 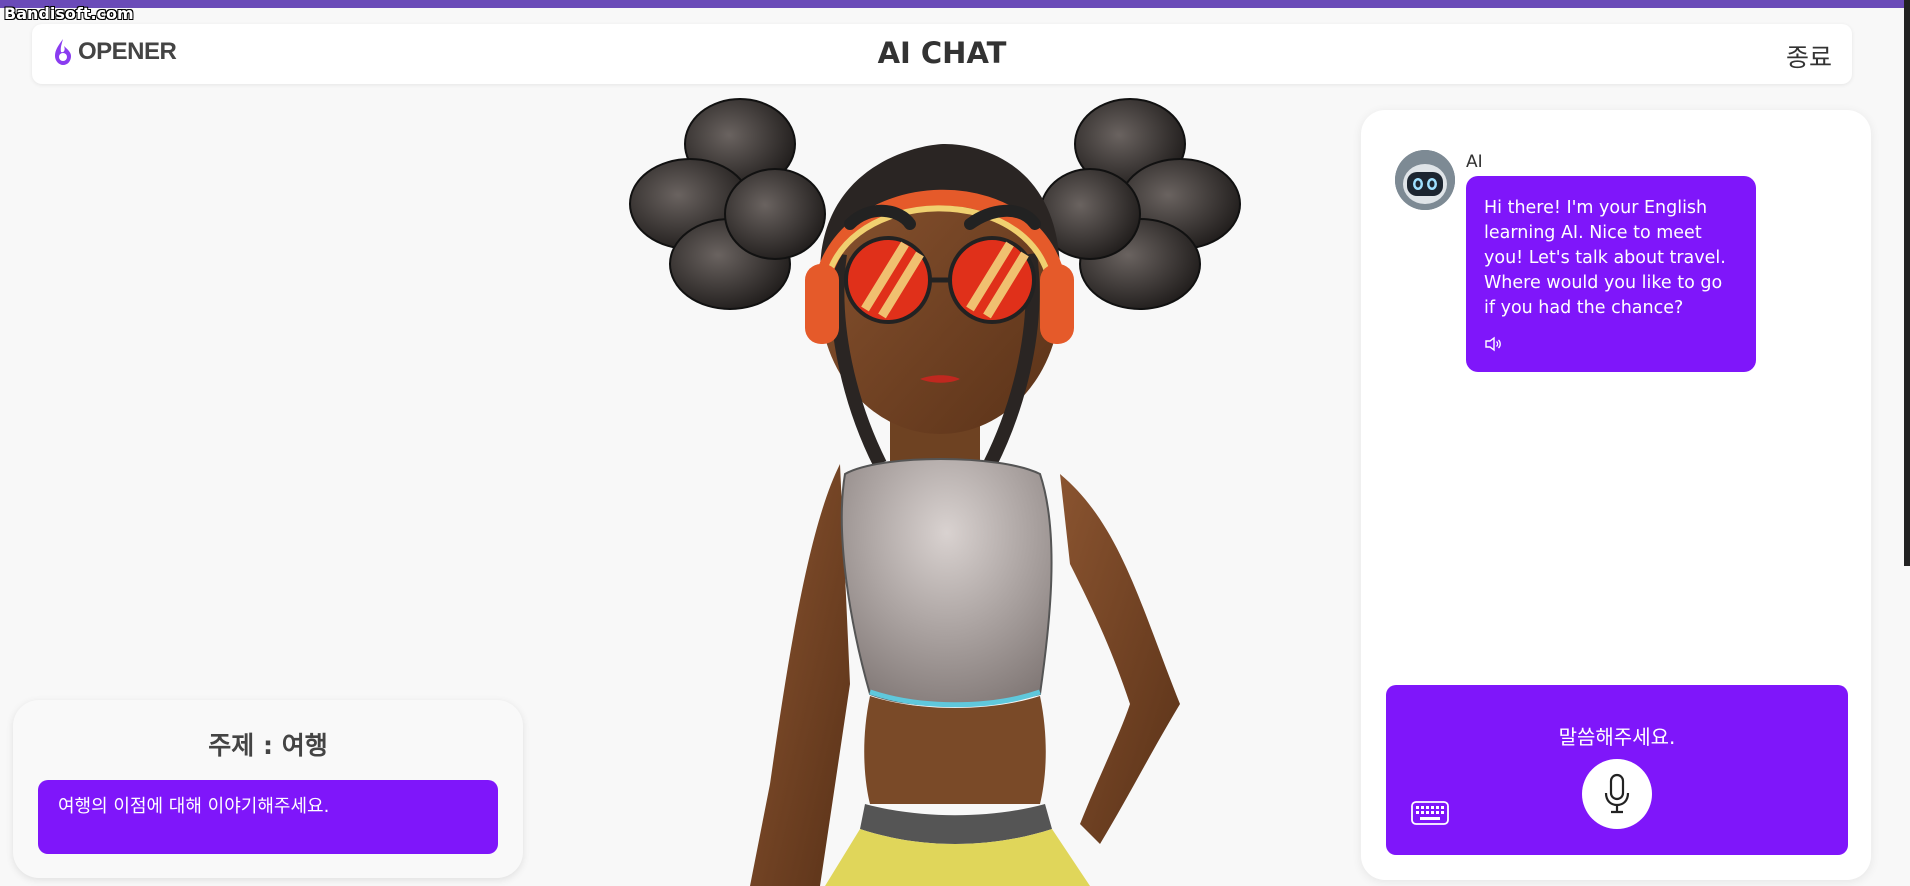 I want to click on voice-input-box: 말씀해주세요., so click(x=1617, y=770).